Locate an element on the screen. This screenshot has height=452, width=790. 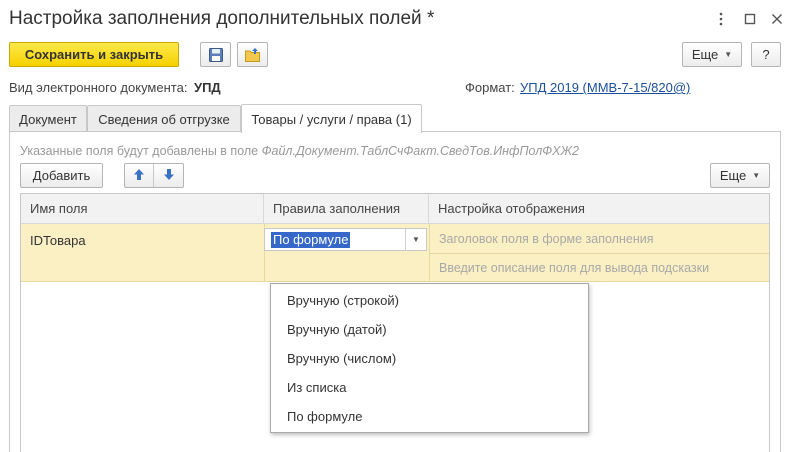
kebab-menu-icon is located at coordinates (721, 19).